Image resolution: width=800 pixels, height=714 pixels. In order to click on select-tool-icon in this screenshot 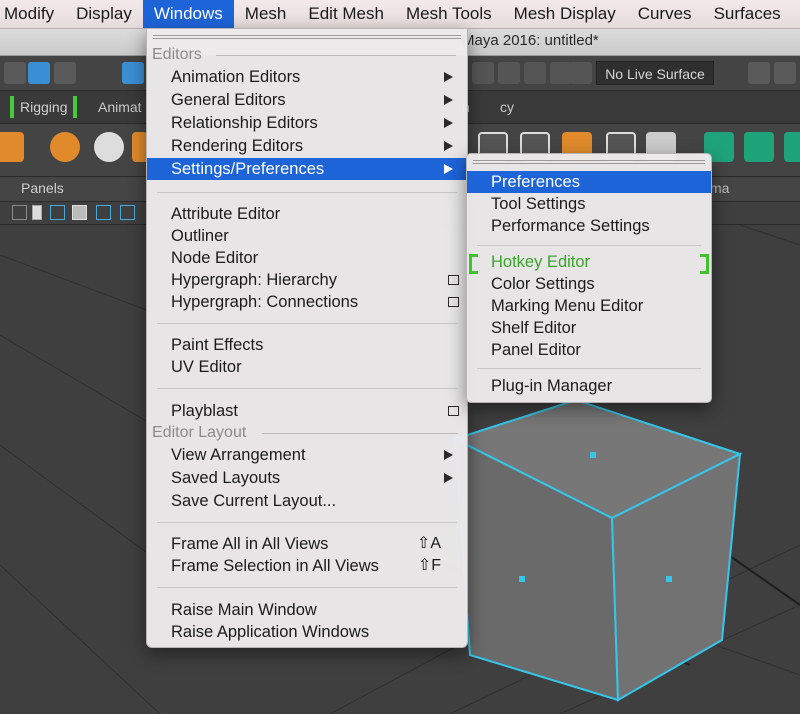, I will do `click(15, 73)`.